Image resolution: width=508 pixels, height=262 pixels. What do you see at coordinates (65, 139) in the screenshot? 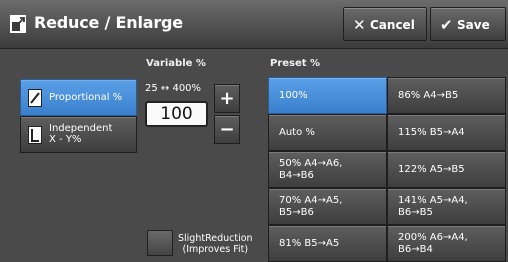
I see `independent-label-line2: X - Y%` at bounding box center [65, 139].